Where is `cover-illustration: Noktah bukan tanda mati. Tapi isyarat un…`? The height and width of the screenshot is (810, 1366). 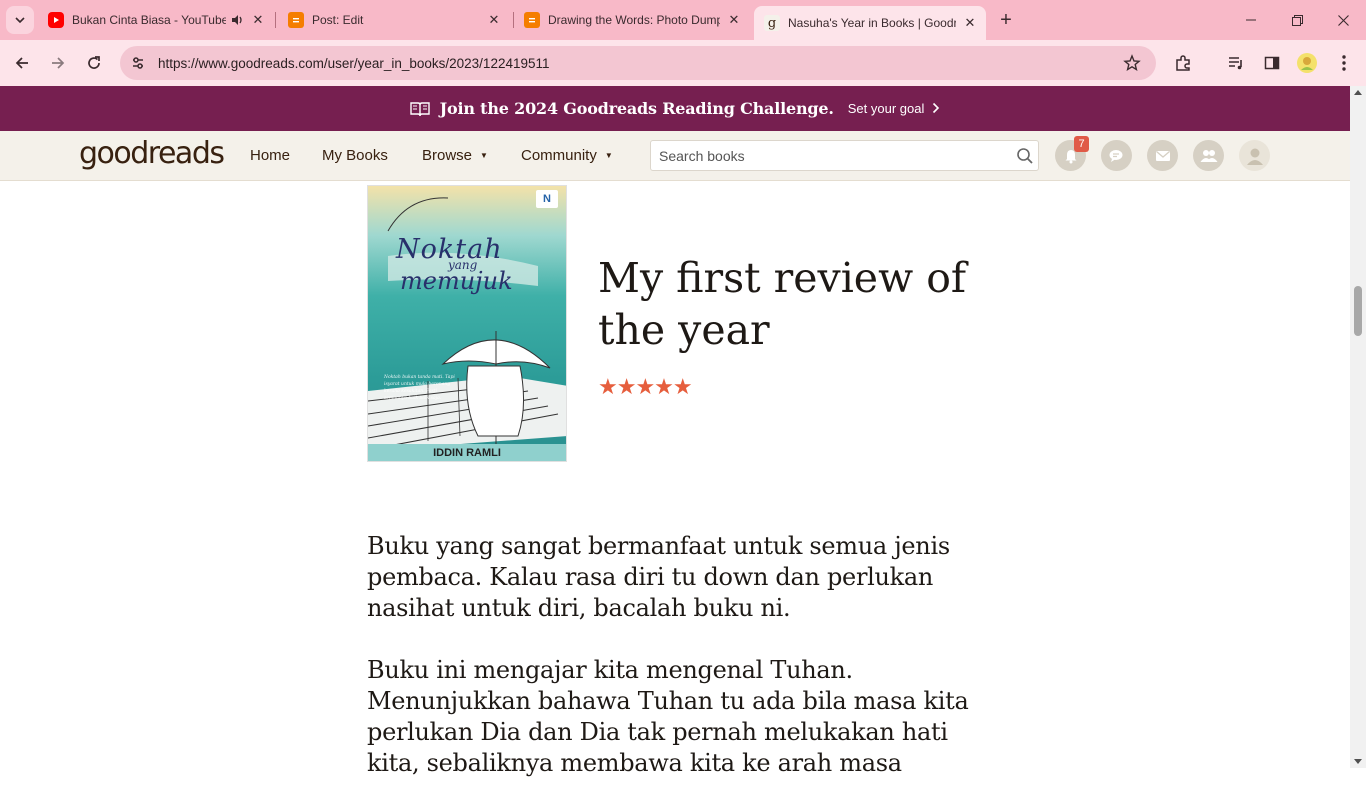 cover-illustration: Noktah bukan tanda mati. Tapi isyarat un… is located at coordinates (467, 329).